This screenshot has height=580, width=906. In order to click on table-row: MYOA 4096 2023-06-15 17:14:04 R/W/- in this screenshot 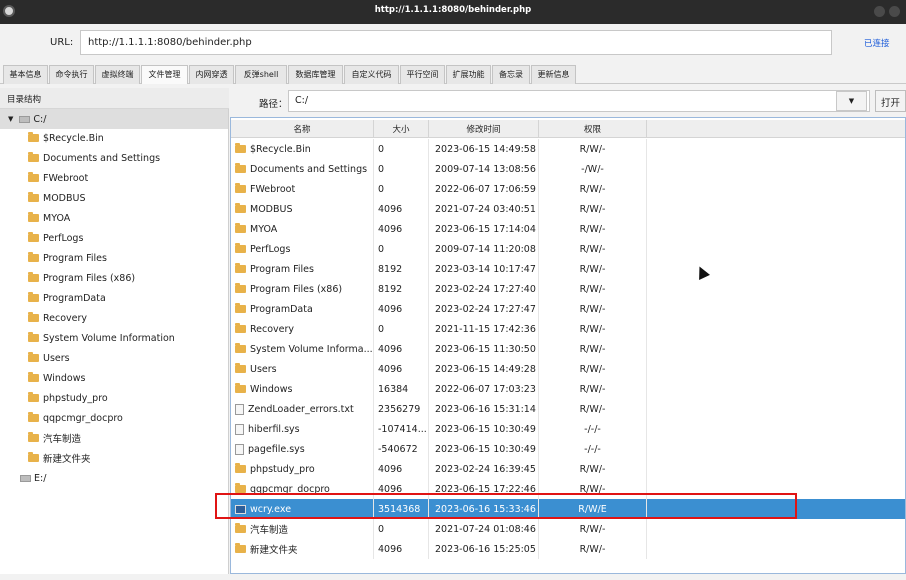, I will do `click(568, 229)`.